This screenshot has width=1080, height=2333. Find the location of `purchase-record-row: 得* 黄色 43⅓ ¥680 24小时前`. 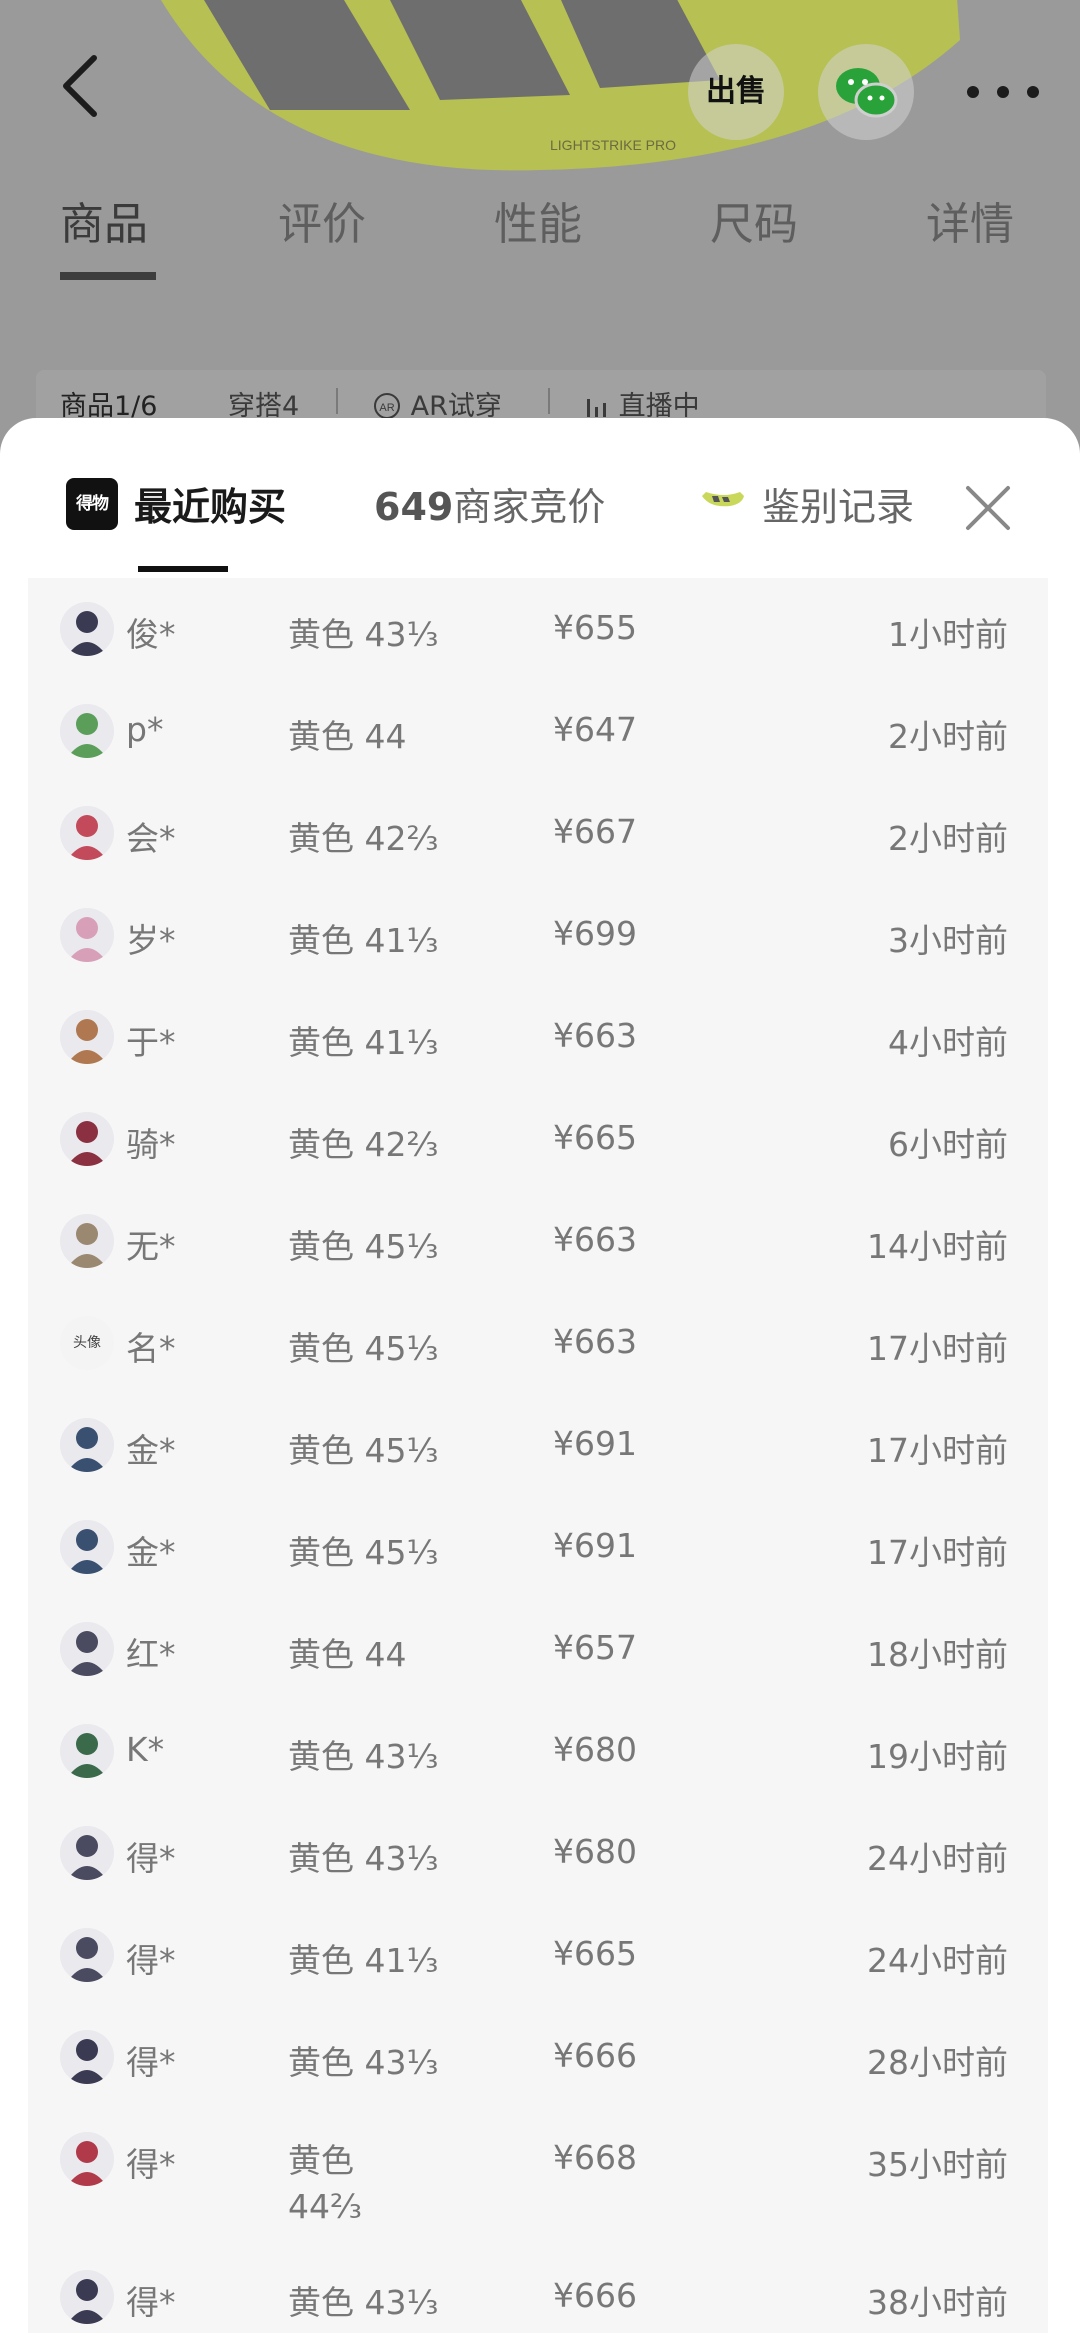

purchase-record-row: 得* 黄色 43⅓ ¥680 24小时前 is located at coordinates (538, 1853).